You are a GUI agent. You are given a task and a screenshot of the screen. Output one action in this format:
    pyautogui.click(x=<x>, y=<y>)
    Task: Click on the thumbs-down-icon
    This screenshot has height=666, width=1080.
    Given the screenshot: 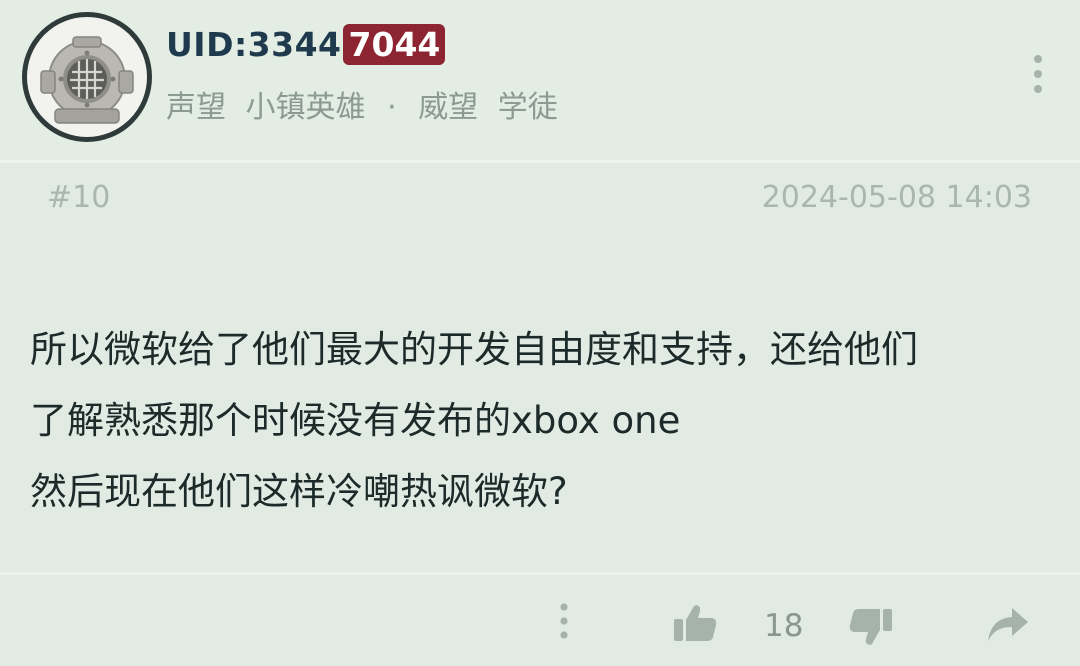 What is the action you would take?
    pyautogui.click(x=870, y=627)
    